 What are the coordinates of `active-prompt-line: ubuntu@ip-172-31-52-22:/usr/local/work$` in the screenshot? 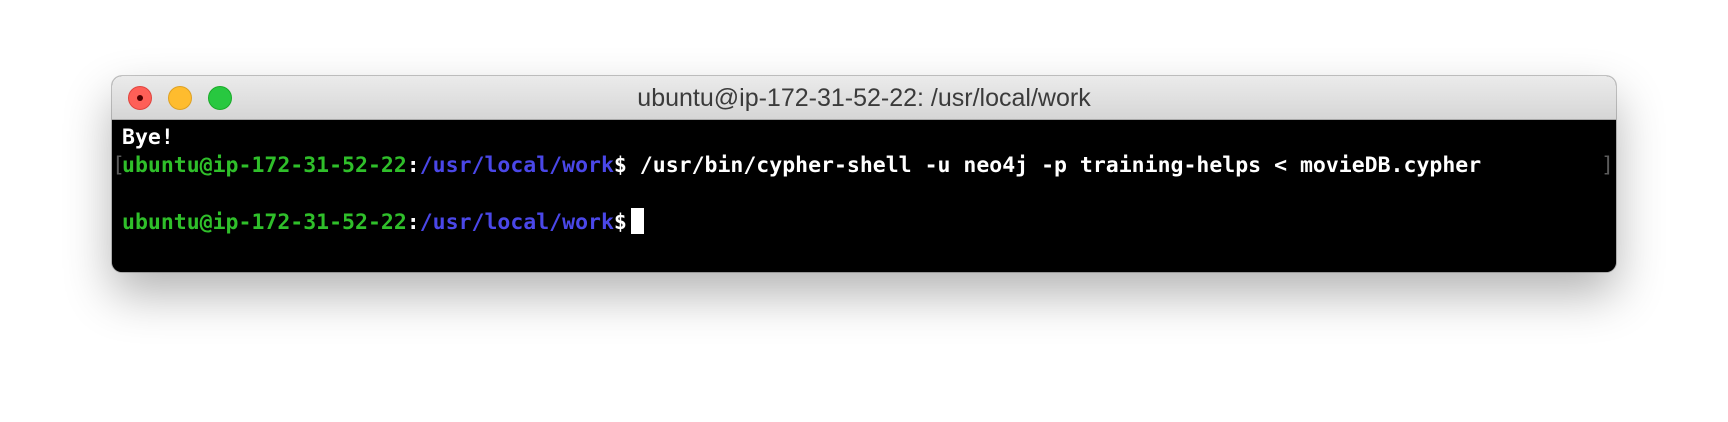 It's located at (383, 222).